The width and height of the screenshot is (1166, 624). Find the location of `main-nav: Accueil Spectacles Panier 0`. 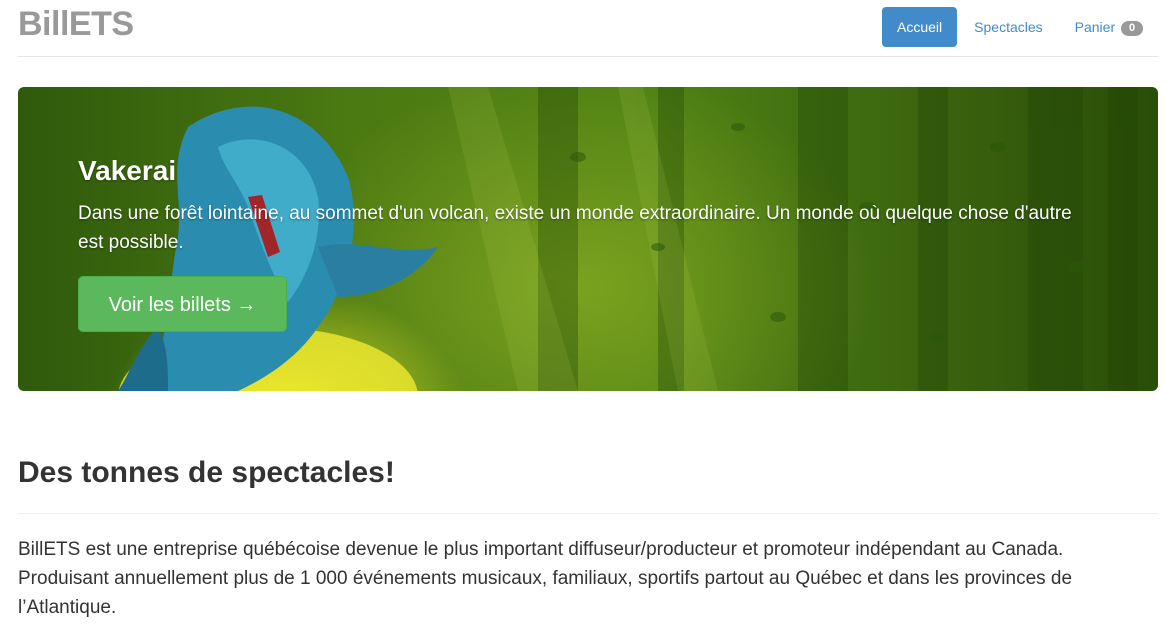

main-nav: Accueil Spectacles Panier 0 is located at coordinates (1019, 27).